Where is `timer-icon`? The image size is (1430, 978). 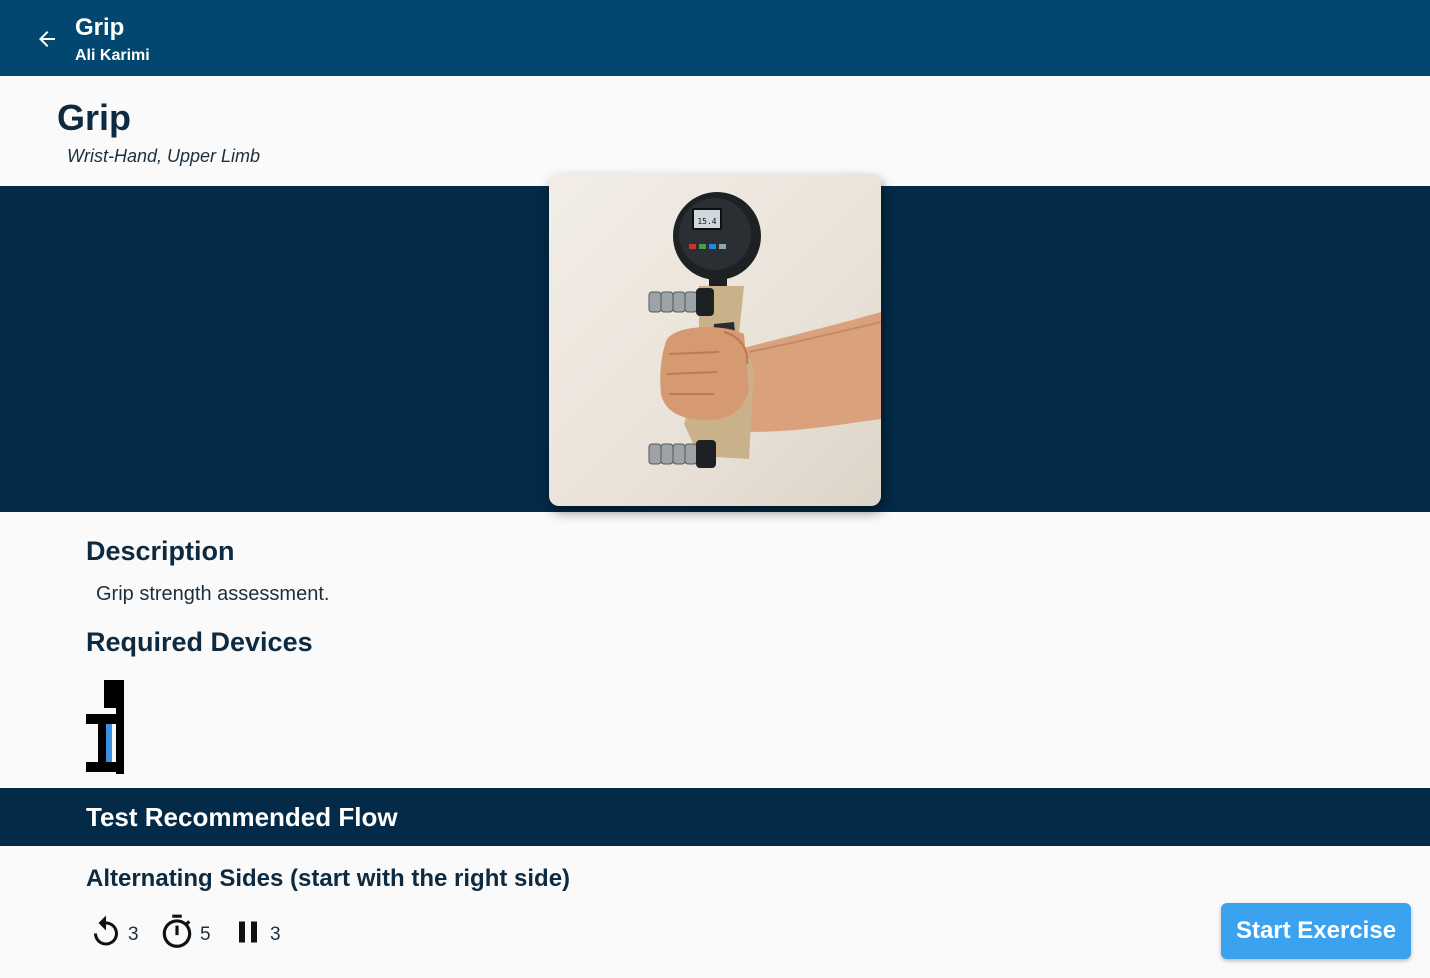
timer-icon is located at coordinates (177, 931).